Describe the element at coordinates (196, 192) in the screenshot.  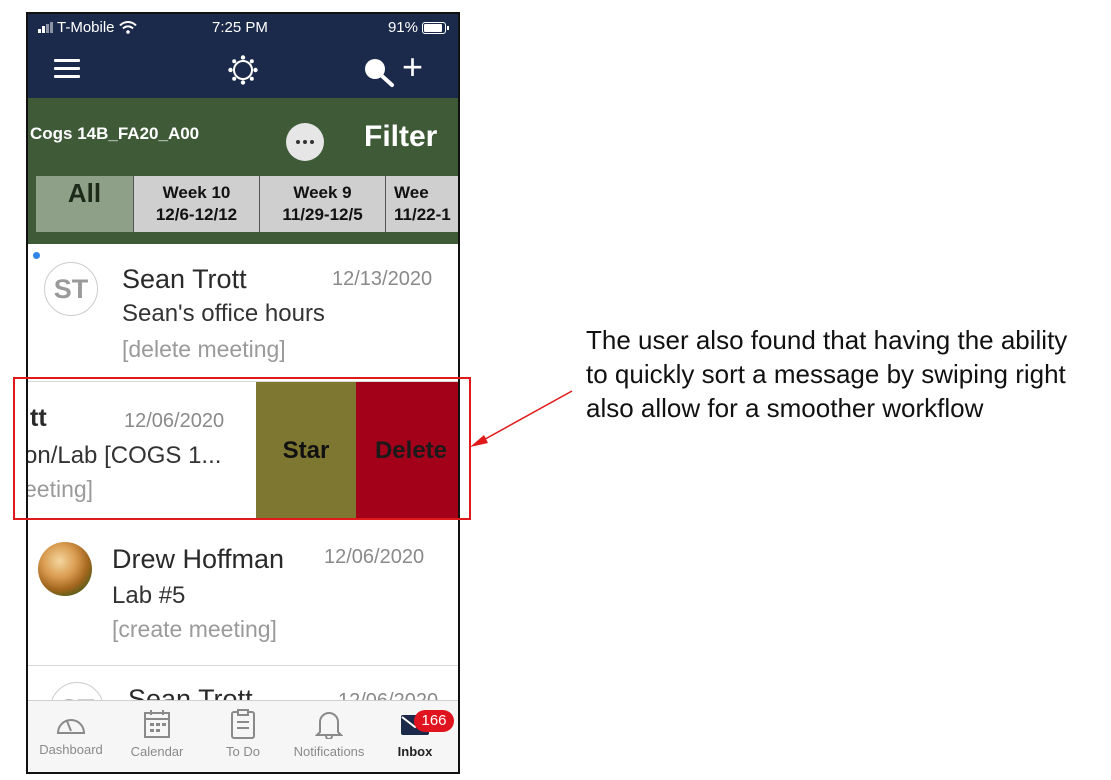
I see `tab-label: Week 10` at that location.